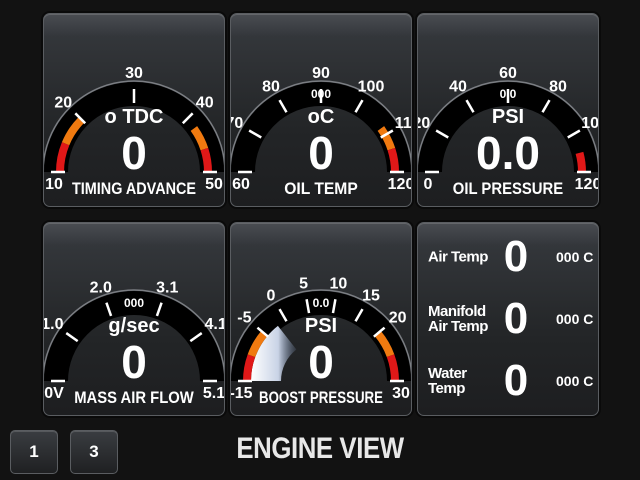  I want to click on gauge-title-boost-pressure: BOOST PRESSURE, so click(321, 397).